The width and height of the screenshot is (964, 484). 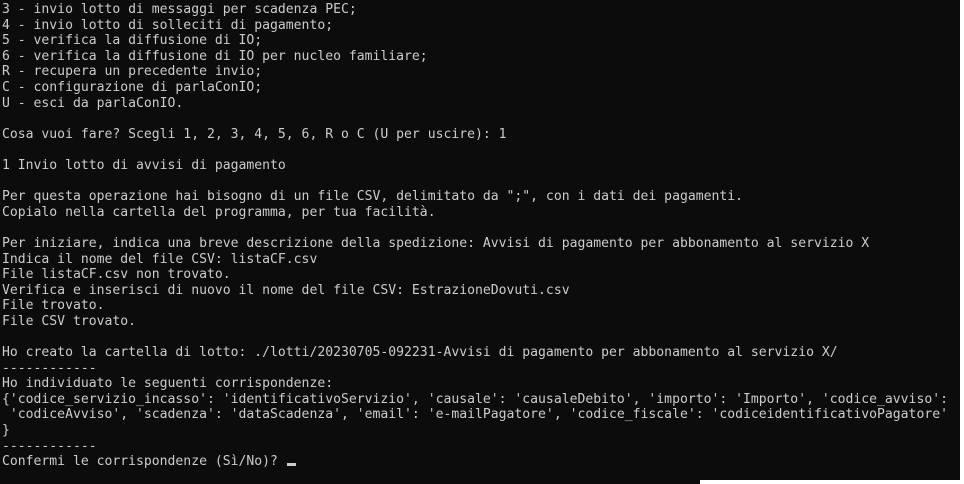 What do you see at coordinates (132, 72) in the screenshot?
I see `terminal-line: R - recupera un precedente invio;` at bounding box center [132, 72].